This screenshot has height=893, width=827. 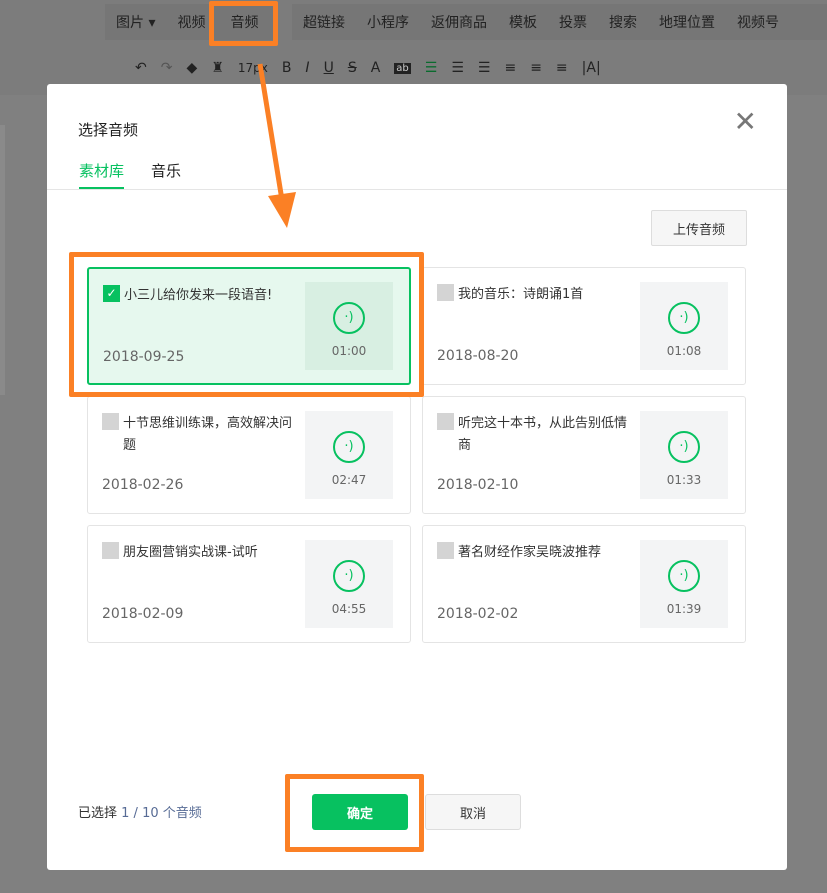 I want to click on menu-search: 搜索, so click(x=623, y=22).